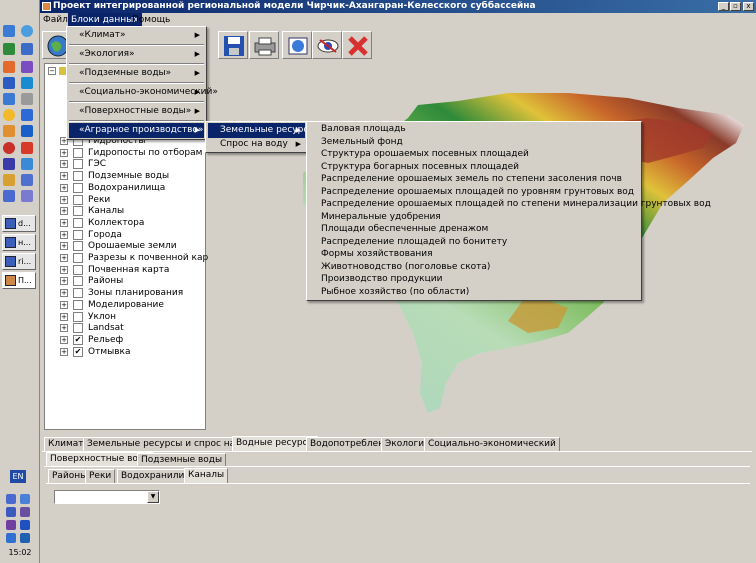 The image size is (756, 563). I want to click on land-menu-item: Производство продукции, so click(474, 279).